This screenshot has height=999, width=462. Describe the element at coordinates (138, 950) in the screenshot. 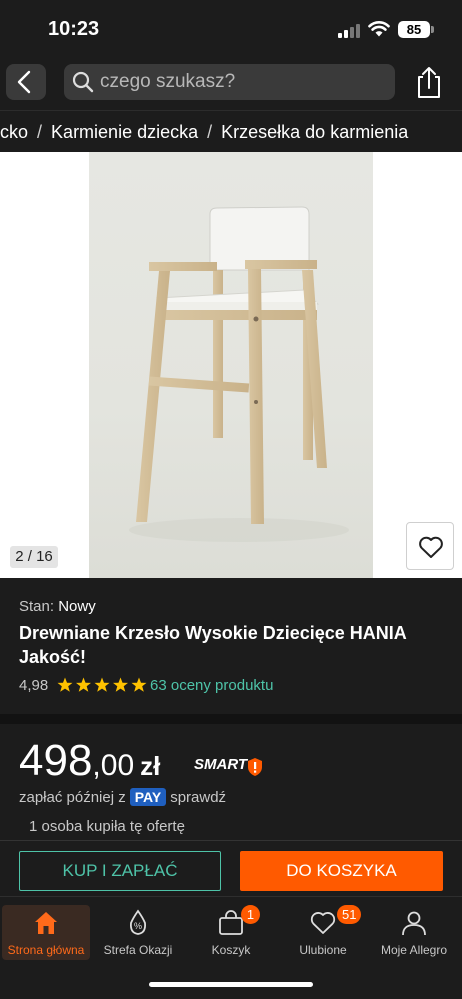

I see `tab-label: Strefa Okazji` at that location.